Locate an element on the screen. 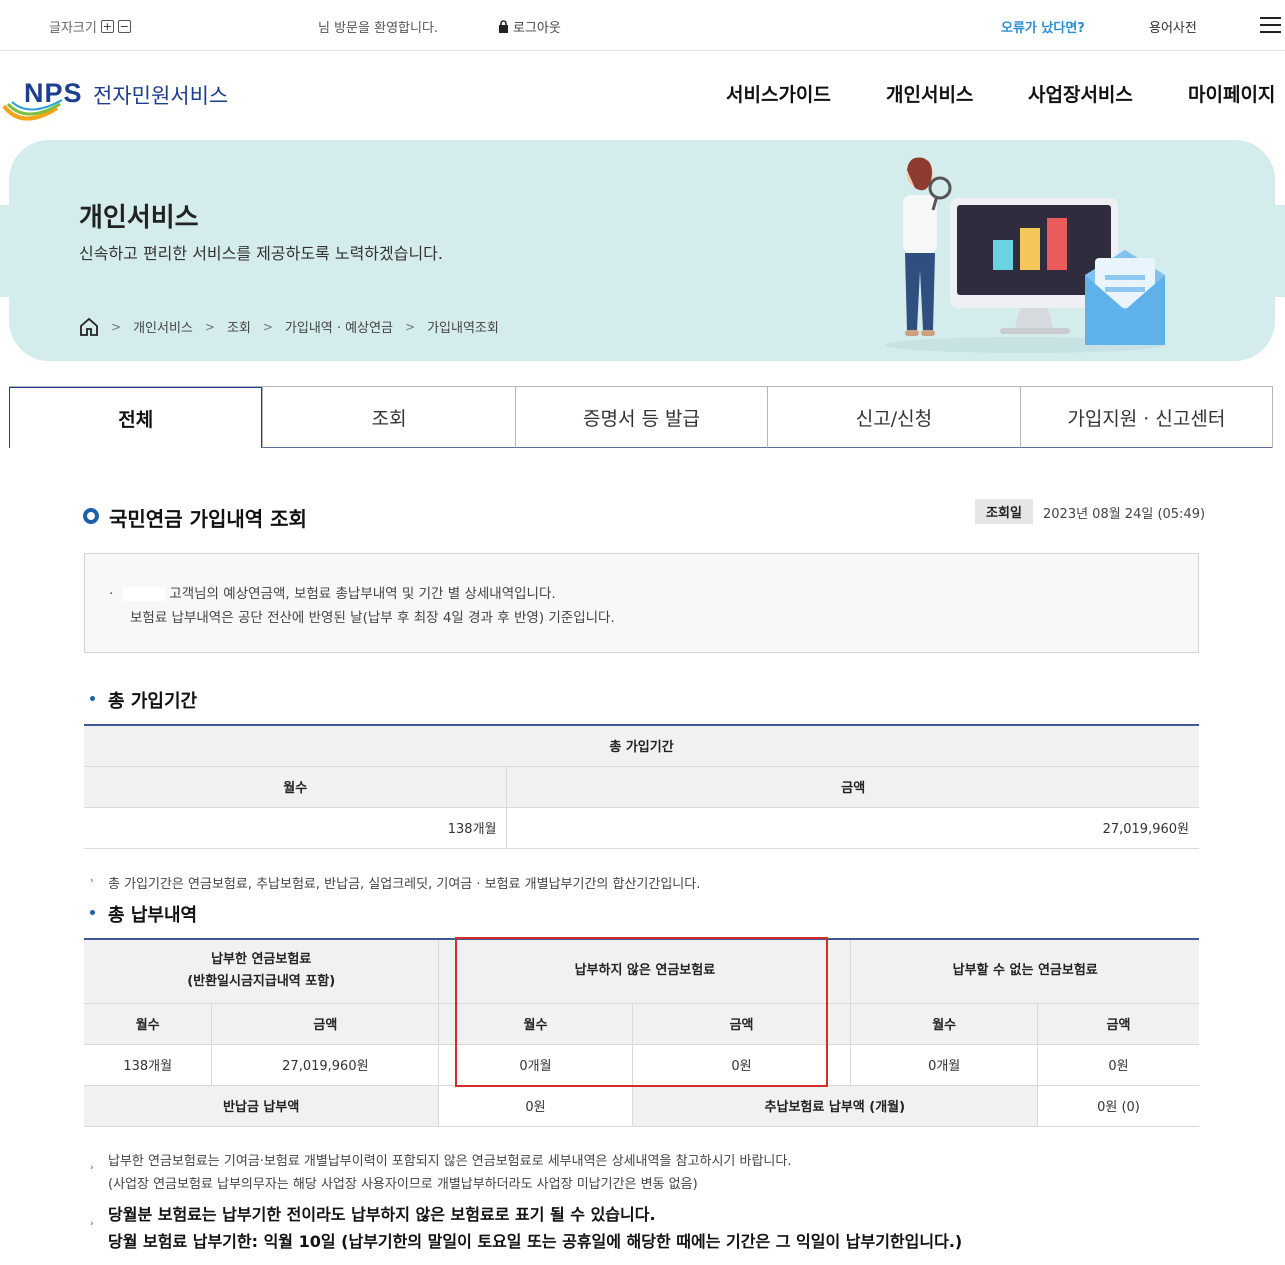 The height and width of the screenshot is (1265, 1285). banner-title: 개인서비스 is located at coordinates (139, 218).